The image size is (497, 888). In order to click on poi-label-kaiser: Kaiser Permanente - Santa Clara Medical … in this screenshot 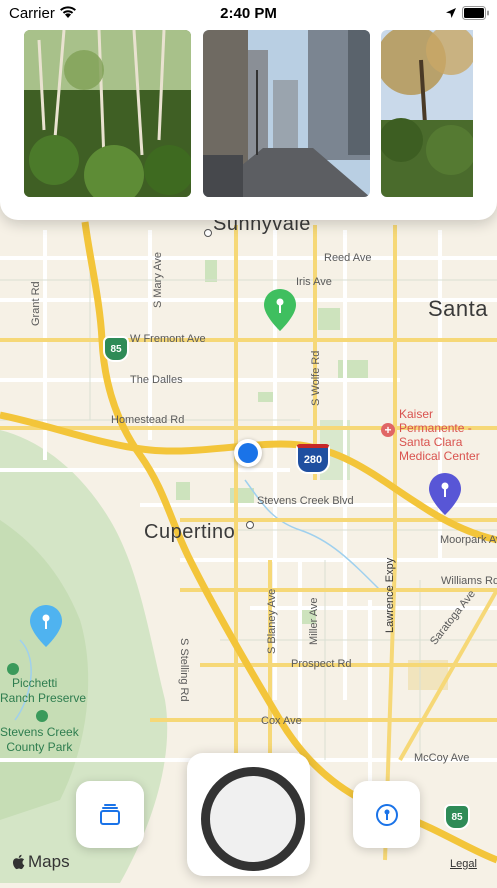, I will do `click(439, 435)`.